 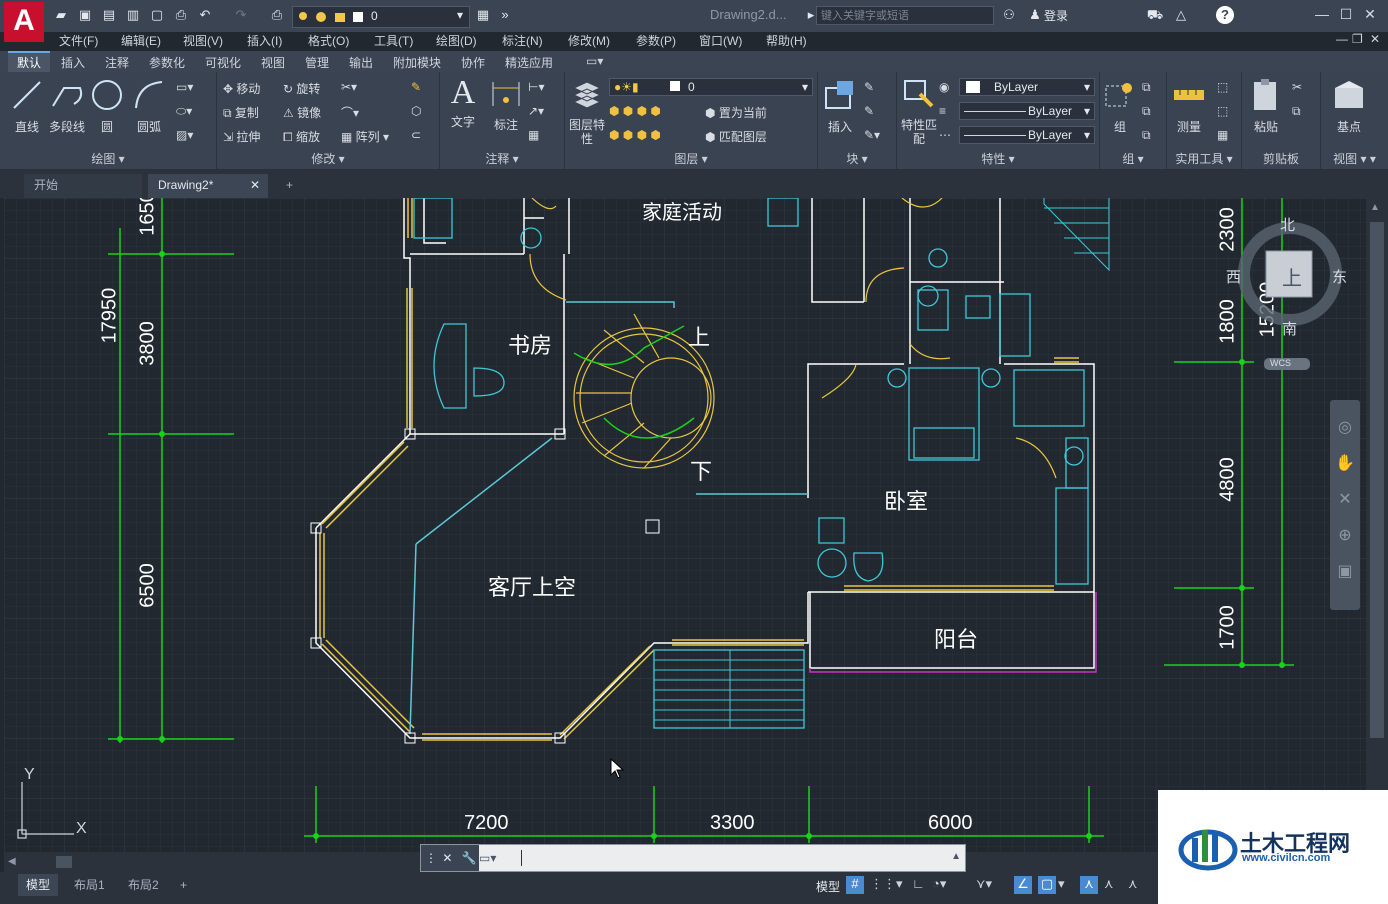 I want to click on stretch-button: ⇲ 拉伸, so click(x=241, y=136).